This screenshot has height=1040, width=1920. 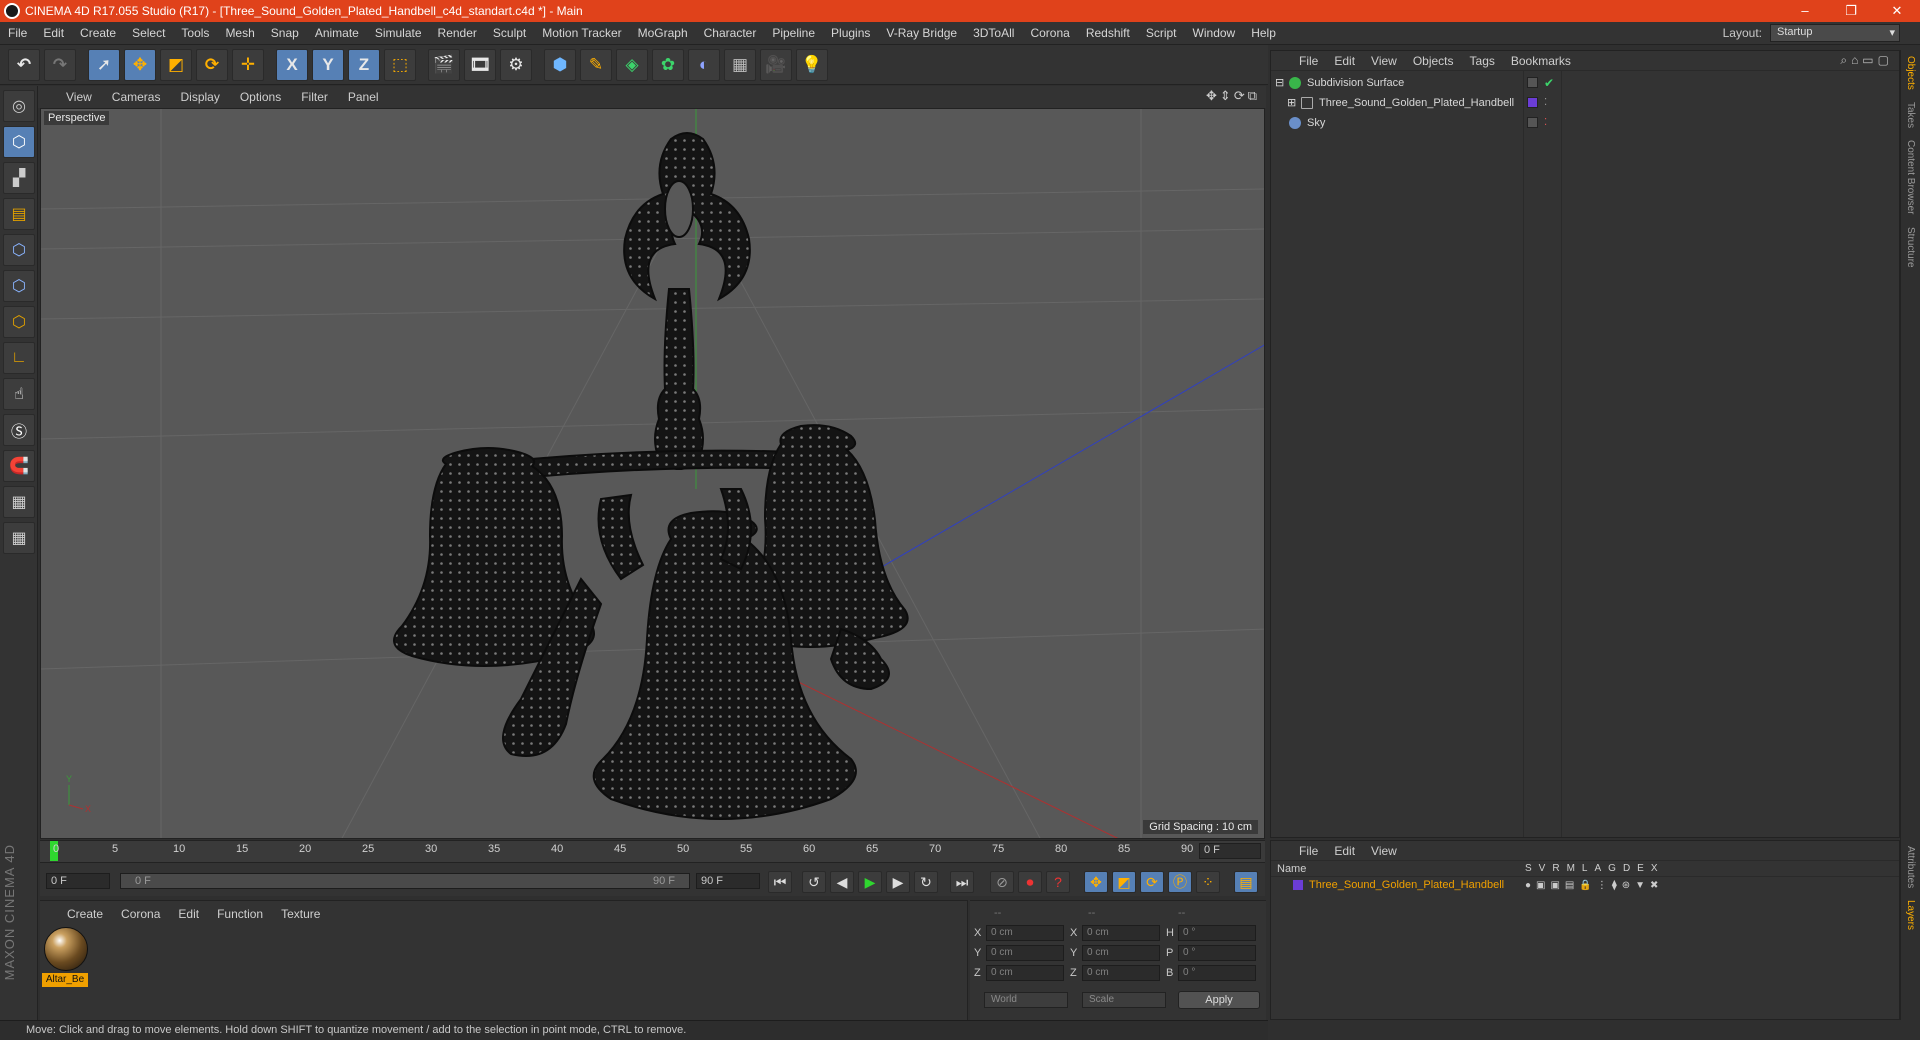 I want to click on rotation-p-field: 0 °, so click(x=1217, y=953).